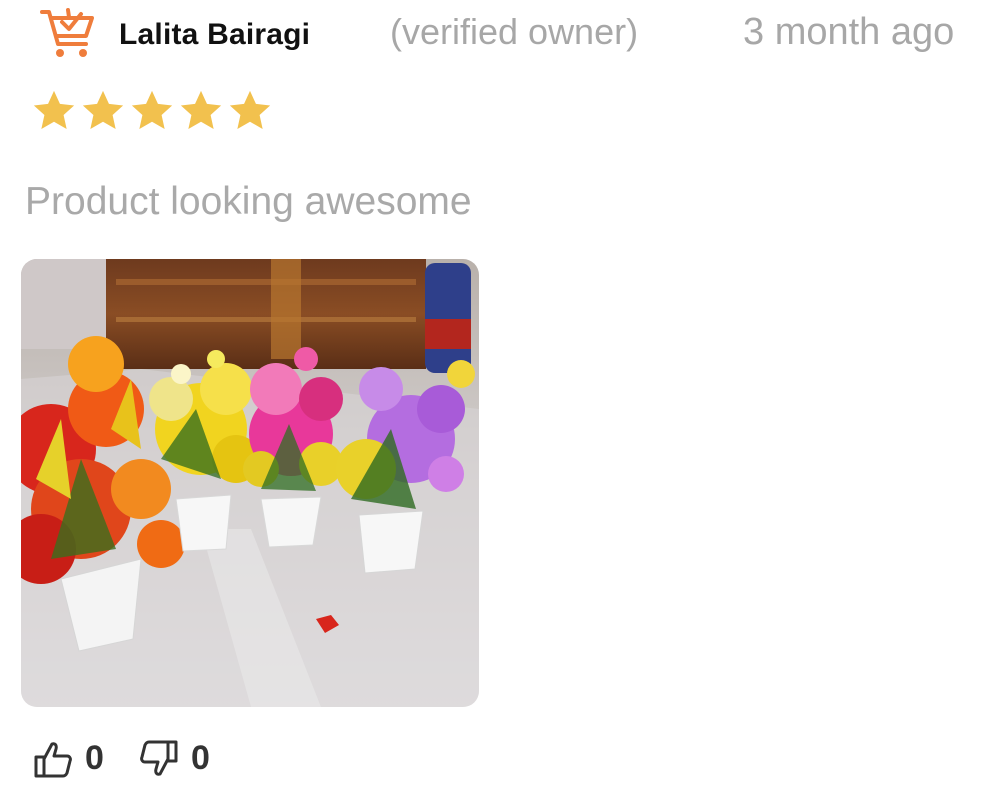 This screenshot has height=800, width=1000. Describe the element at coordinates (159, 758) in the screenshot. I see `thumbs-down-icon` at that location.